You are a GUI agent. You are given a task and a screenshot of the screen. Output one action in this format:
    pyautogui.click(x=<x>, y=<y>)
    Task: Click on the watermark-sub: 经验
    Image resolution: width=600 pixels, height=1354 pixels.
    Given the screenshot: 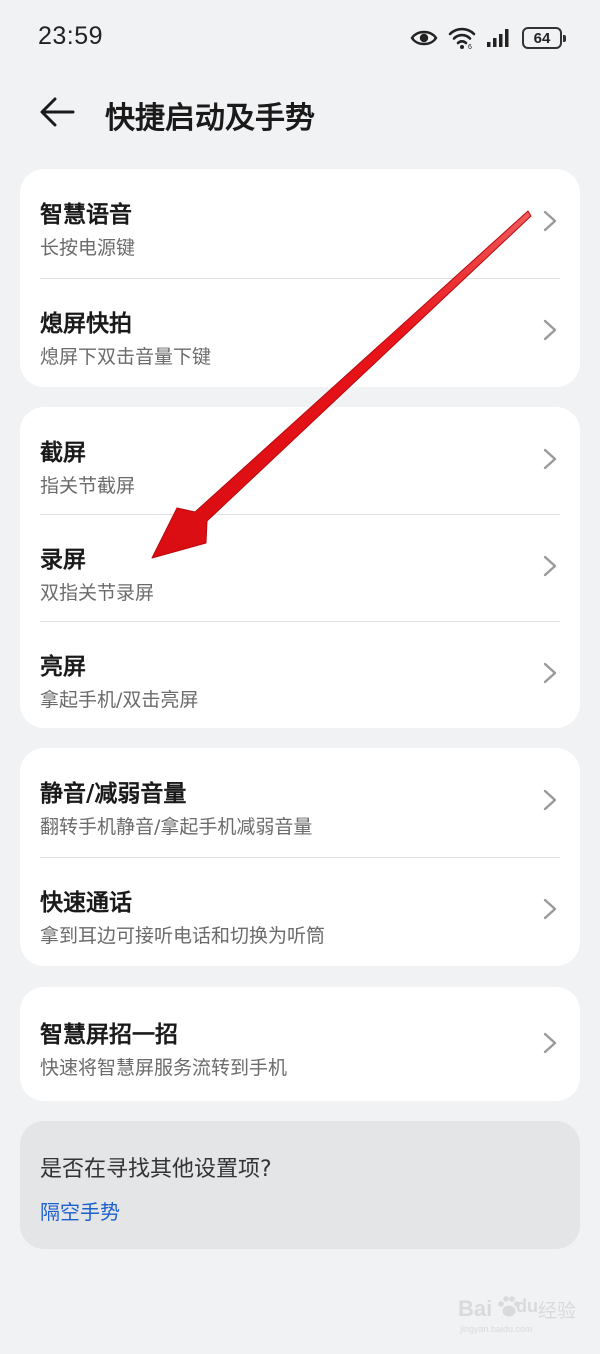 What is the action you would take?
    pyautogui.click(x=557, y=1311)
    